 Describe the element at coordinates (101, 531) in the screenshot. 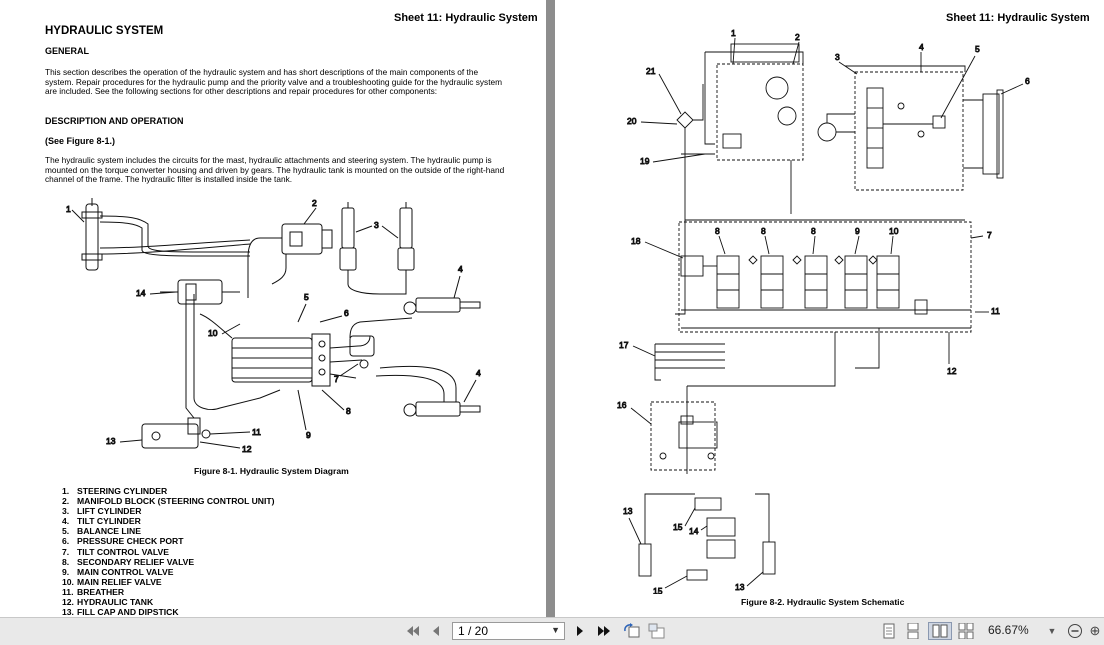

I see `list-item: 5. BALANCE LINE` at that location.